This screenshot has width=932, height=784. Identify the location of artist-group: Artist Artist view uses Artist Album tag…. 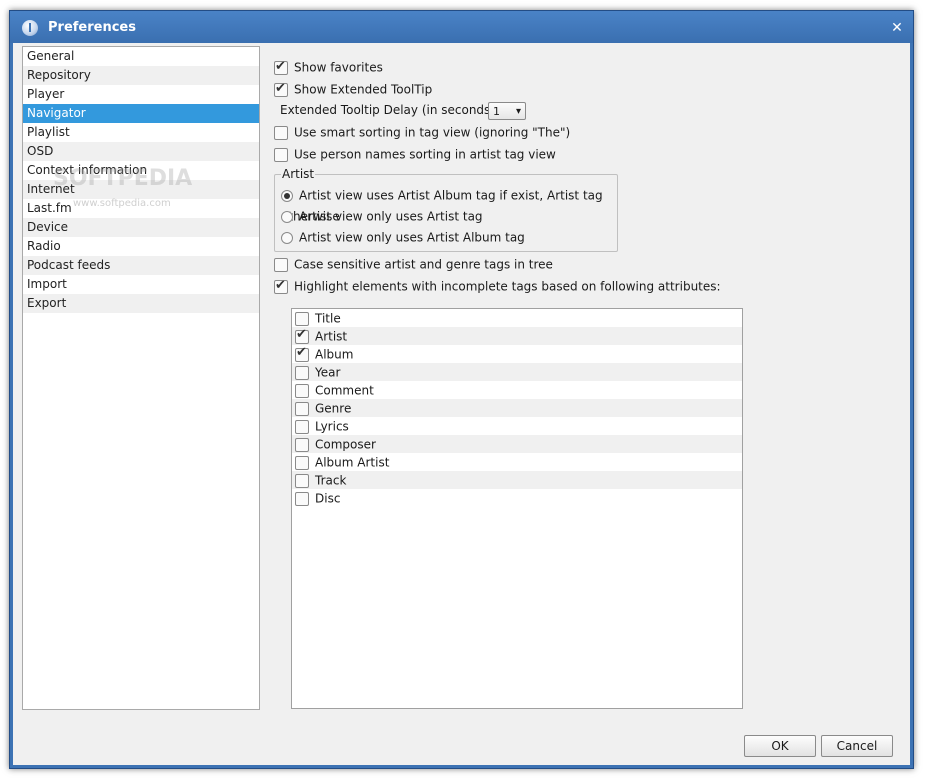
(446, 209).